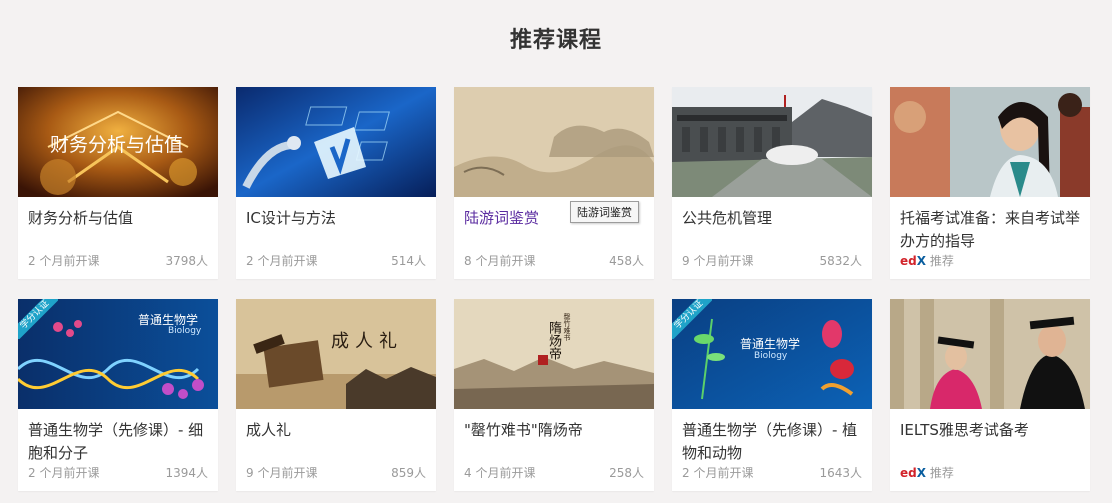 The height and width of the screenshot is (503, 1112). What do you see at coordinates (119, 442) in the screenshot?
I see `course-title: 普通生物学（先修课）- 细胞和分子` at bounding box center [119, 442].